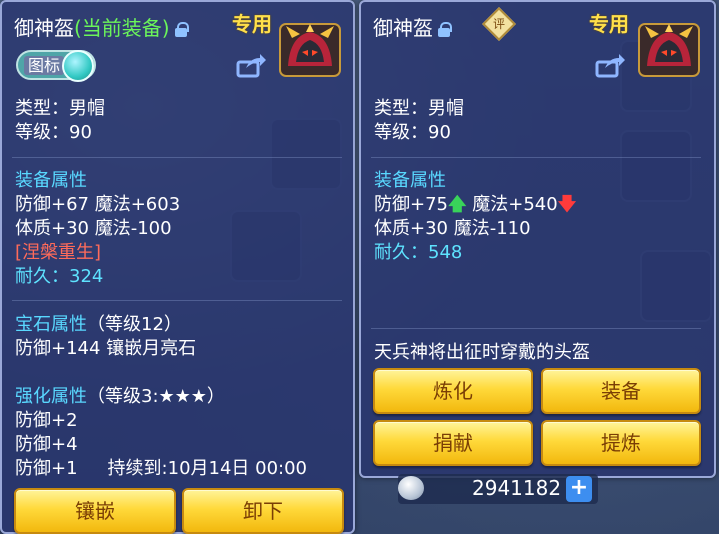 The image size is (719, 534). Describe the element at coordinates (98, 204) in the screenshot. I see `equip-attr-line: 防御+67 魔法+603` at that location.